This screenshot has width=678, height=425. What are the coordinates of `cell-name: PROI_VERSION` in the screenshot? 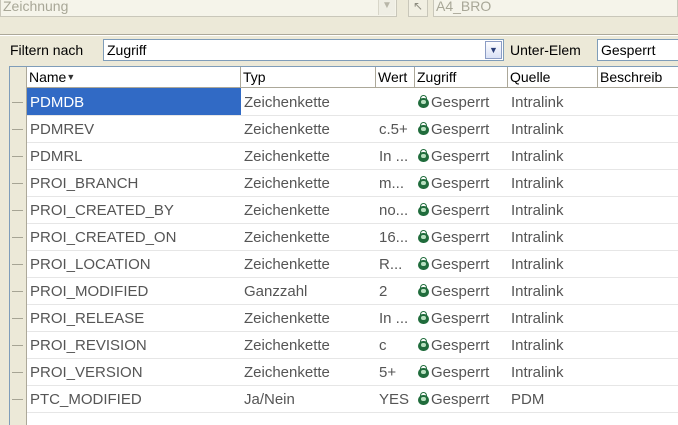 It's located at (134, 371).